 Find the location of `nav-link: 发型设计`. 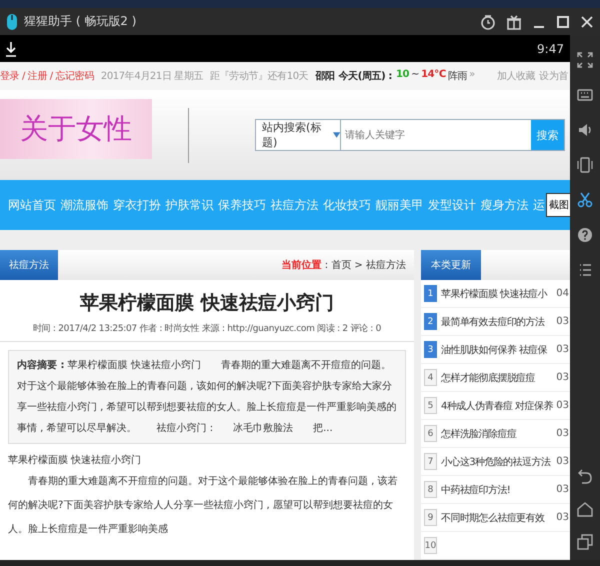

nav-link: 发型设计 is located at coordinates (452, 205).